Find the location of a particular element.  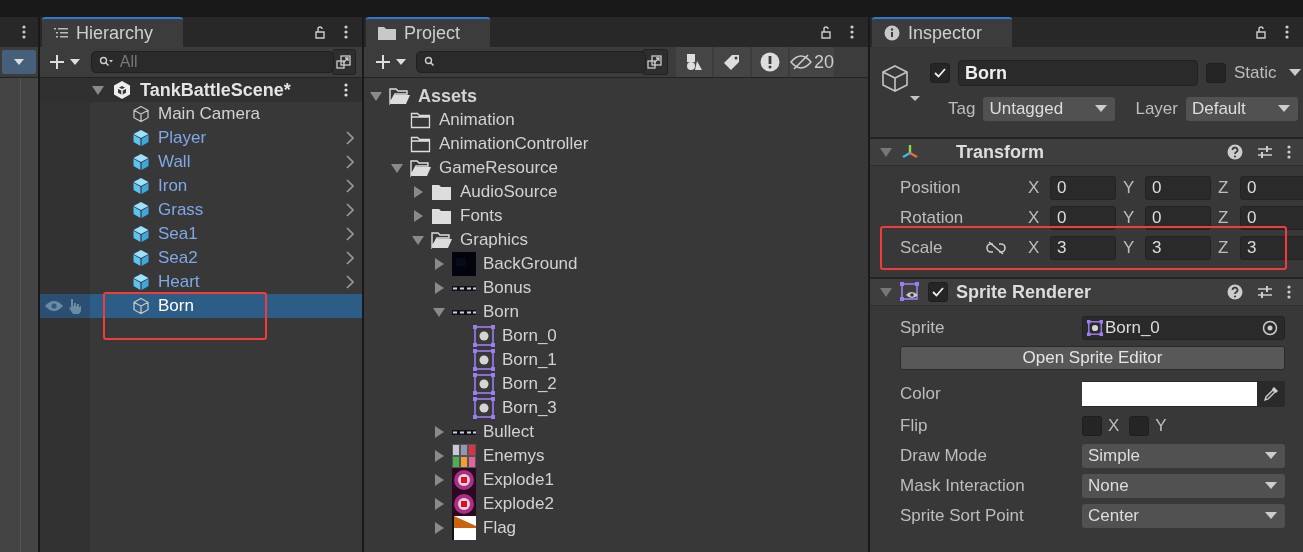

scene-row: TankBattleScene* is located at coordinates (201, 90).